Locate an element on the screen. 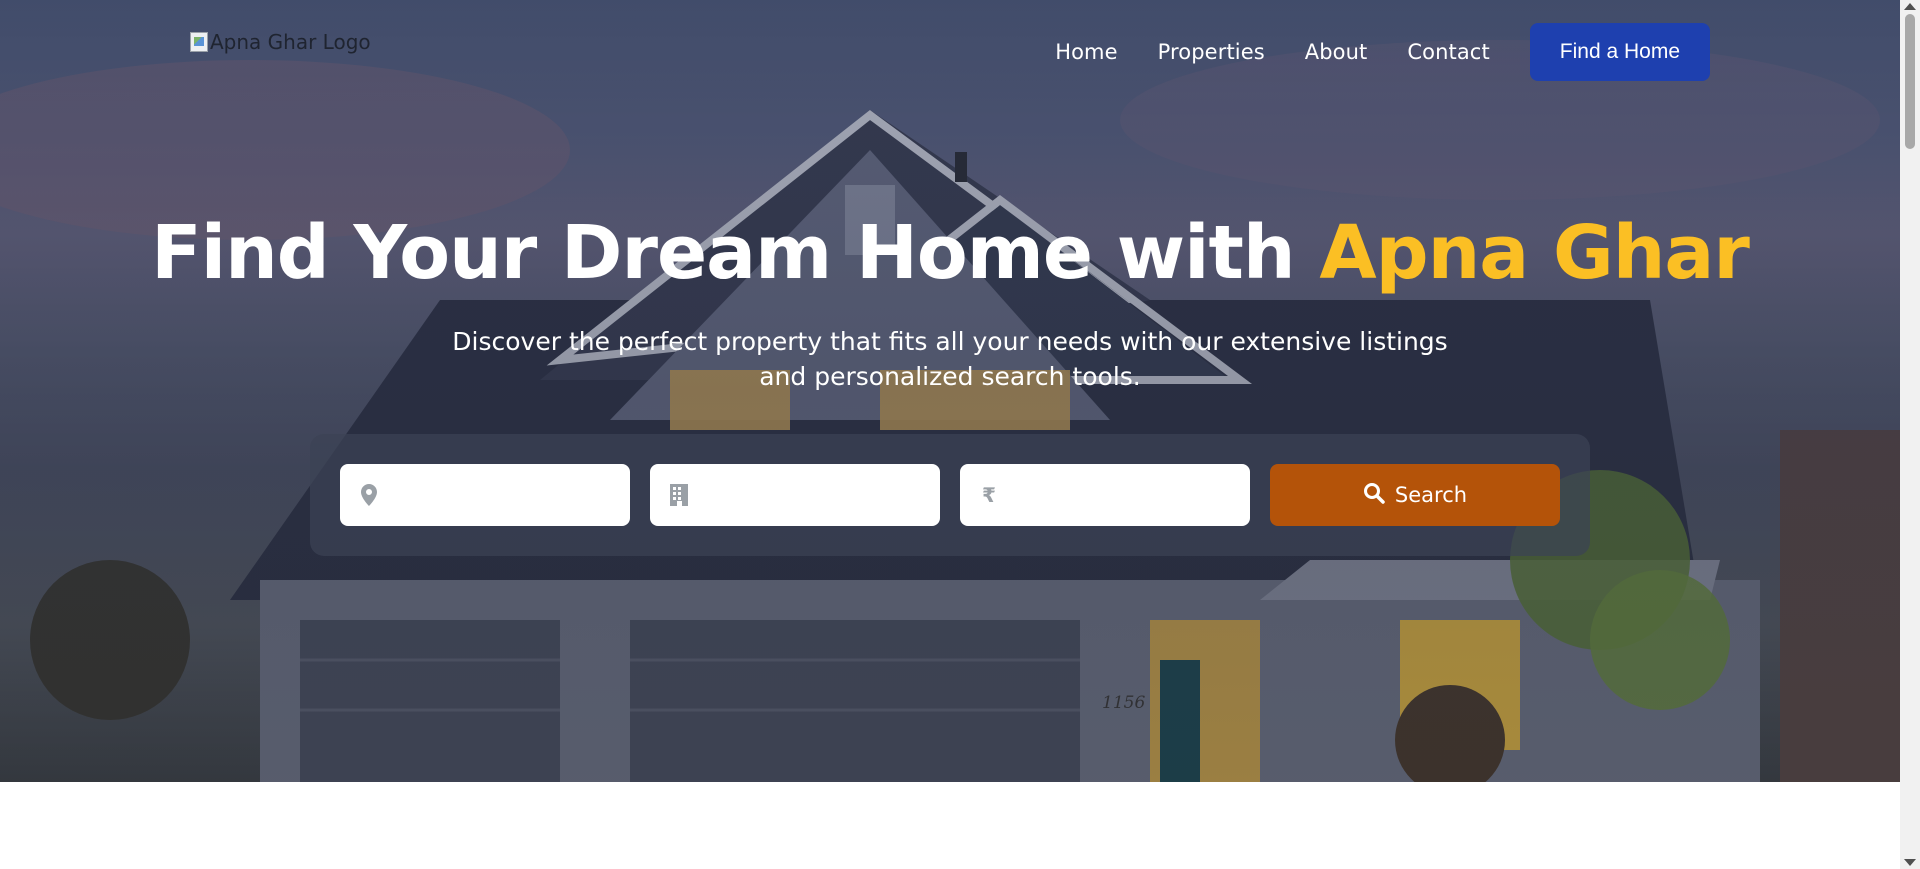 The height and width of the screenshot is (869, 1920). location-input is located at coordinates (510, 495).